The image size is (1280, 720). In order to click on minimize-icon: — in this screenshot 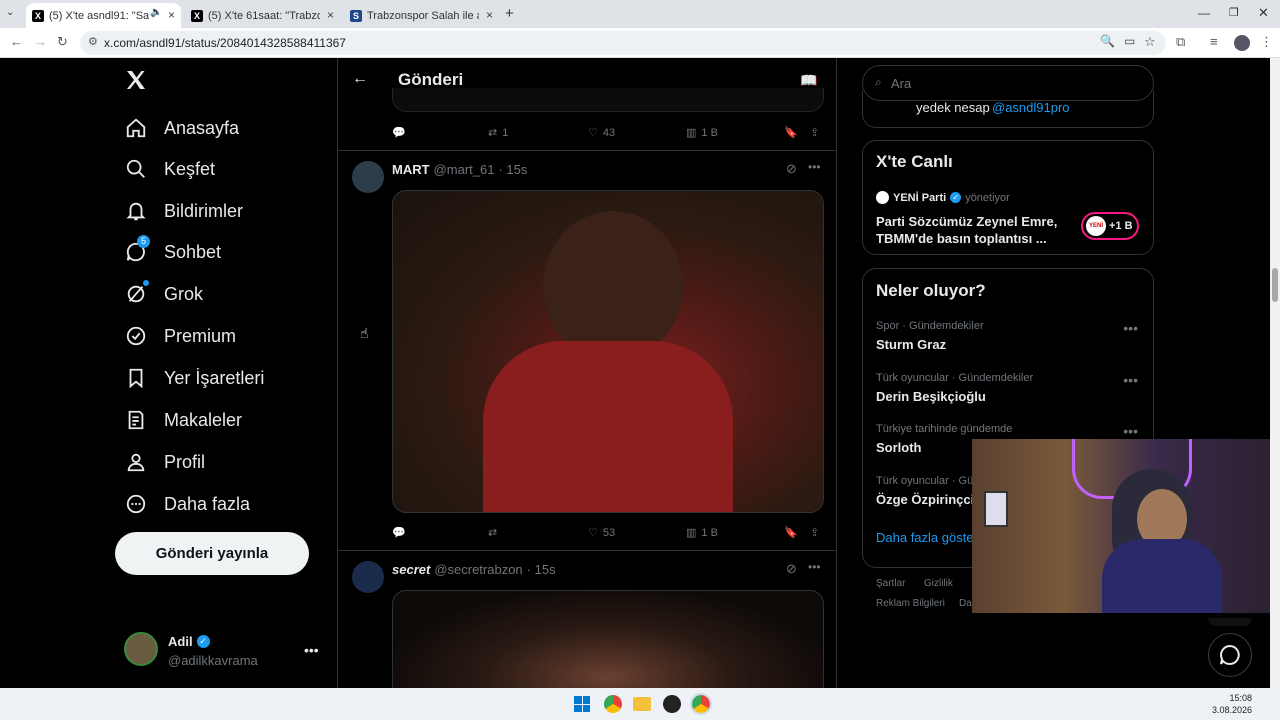, I will do `click(1204, 13)`.